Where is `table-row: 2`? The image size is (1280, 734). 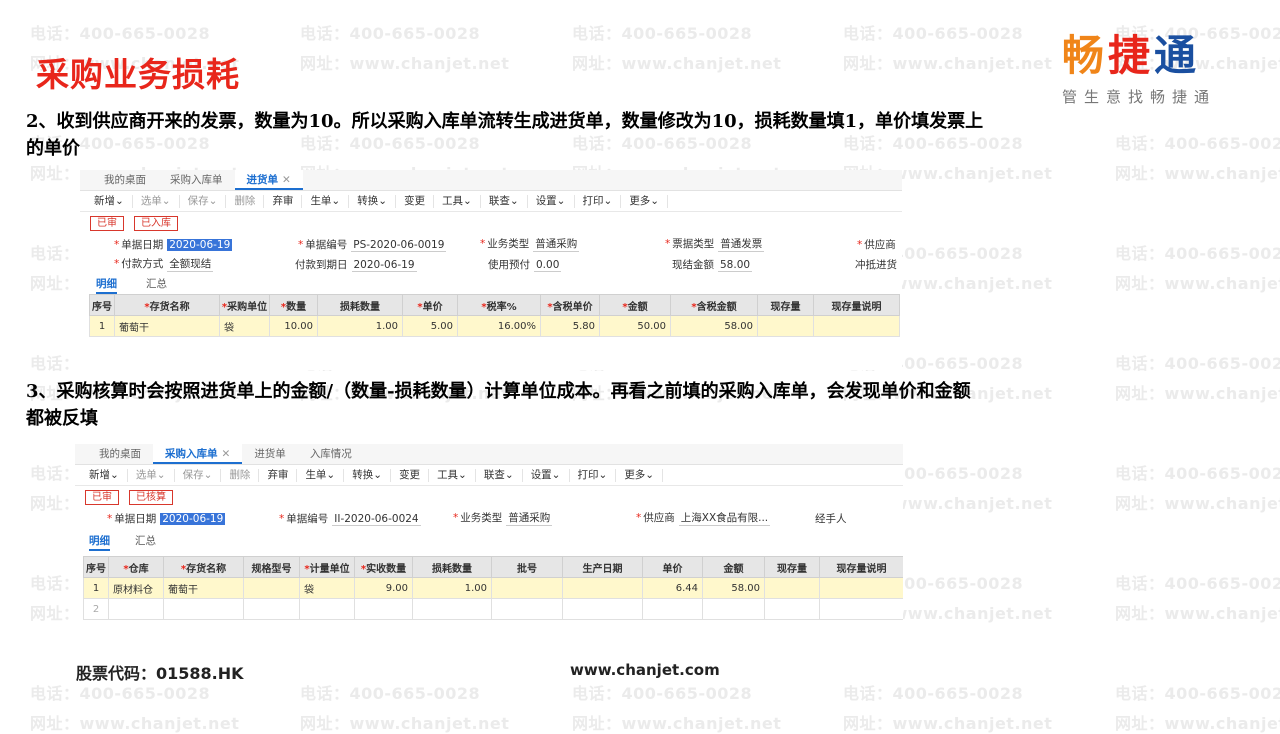
table-row: 2 is located at coordinates (493, 609).